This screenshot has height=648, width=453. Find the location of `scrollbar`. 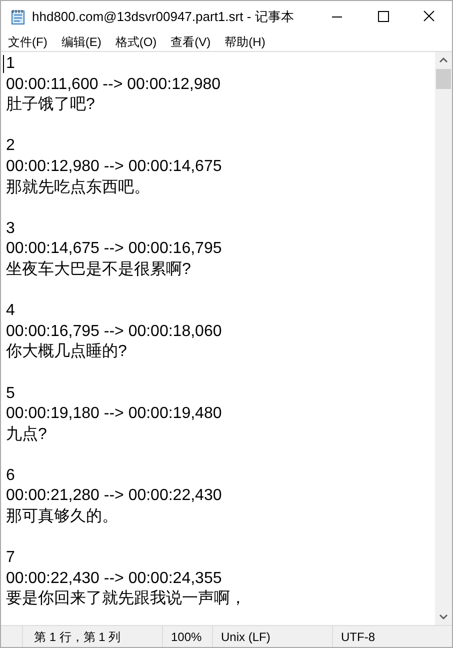

scrollbar is located at coordinates (443, 338).